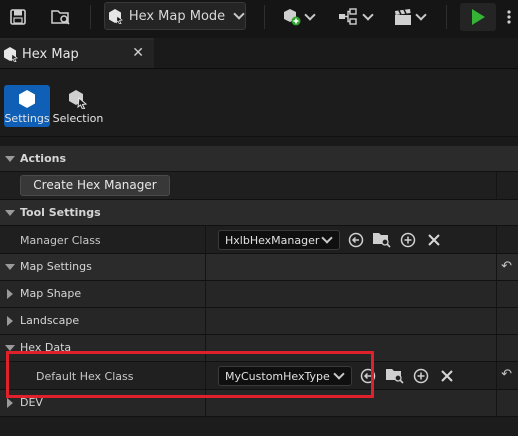 The height and width of the screenshot is (436, 518). I want to click on category-tool-settings-label: Tool Settings, so click(60, 212).